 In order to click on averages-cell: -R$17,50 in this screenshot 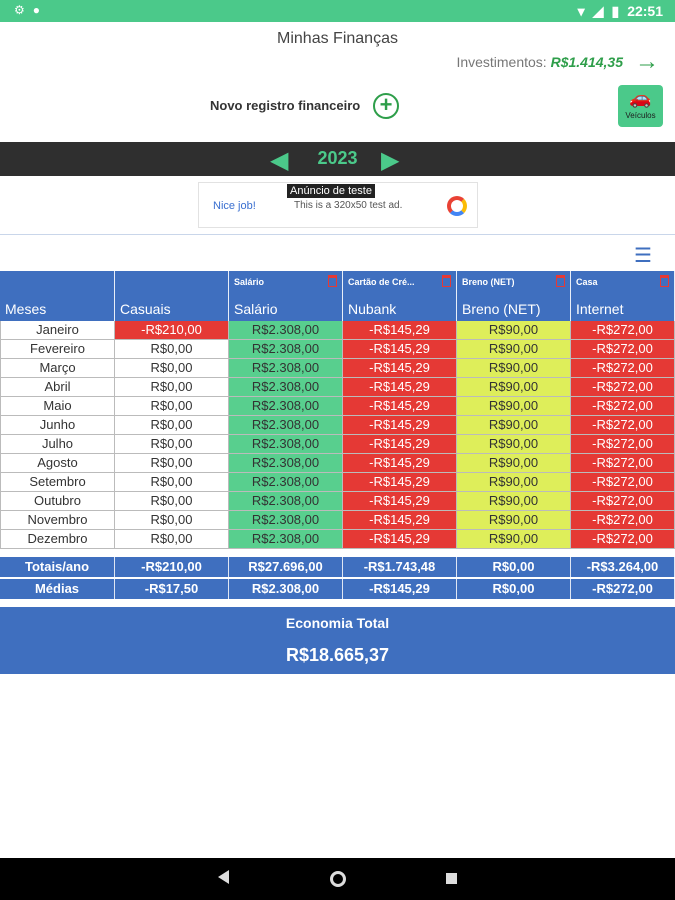, I will do `click(172, 589)`.